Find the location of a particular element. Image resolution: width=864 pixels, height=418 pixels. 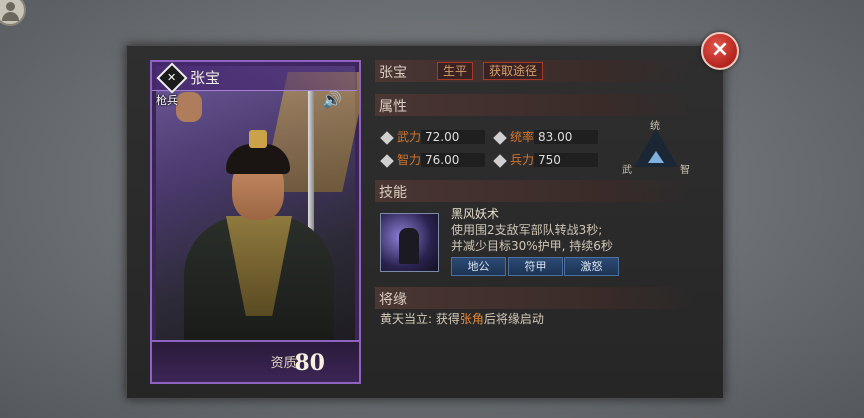

hero-hair is located at coordinates (258, 159).